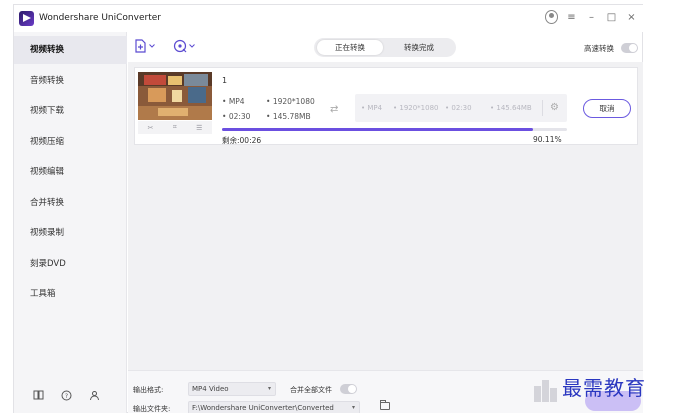  Describe the element at coordinates (571, 17) in the screenshot. I see `menu-button: ≡` at that location.